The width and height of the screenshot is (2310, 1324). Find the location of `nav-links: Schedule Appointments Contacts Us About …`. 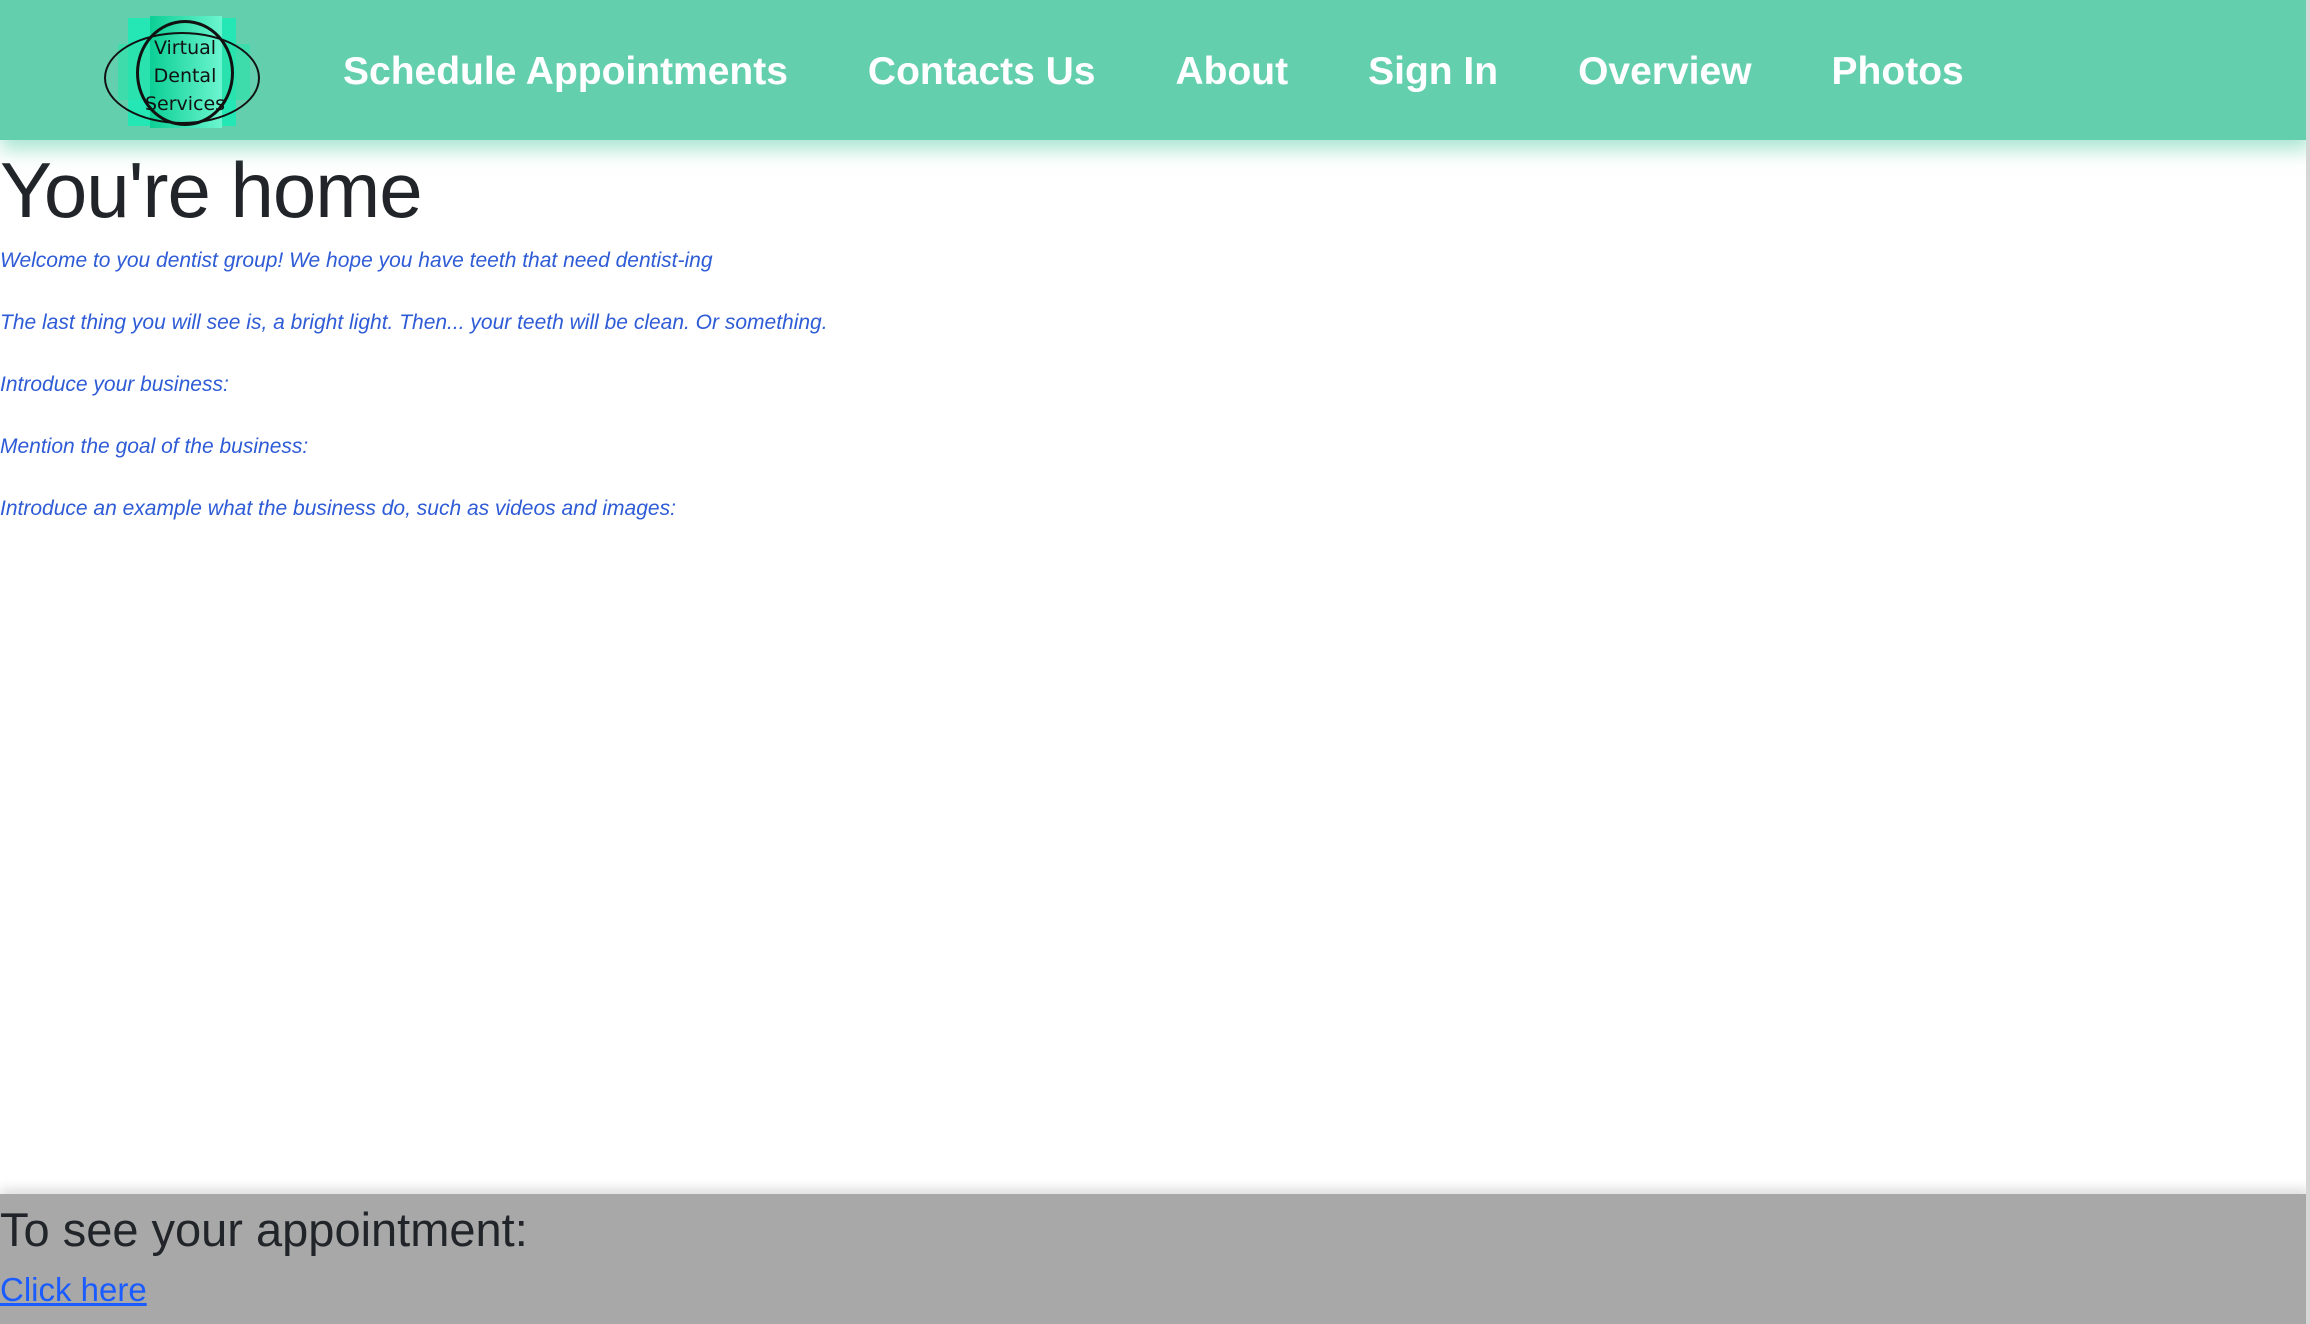

nav-links: Schedule Appointments Contacts Us About … is located at coordinates (1153, 72).